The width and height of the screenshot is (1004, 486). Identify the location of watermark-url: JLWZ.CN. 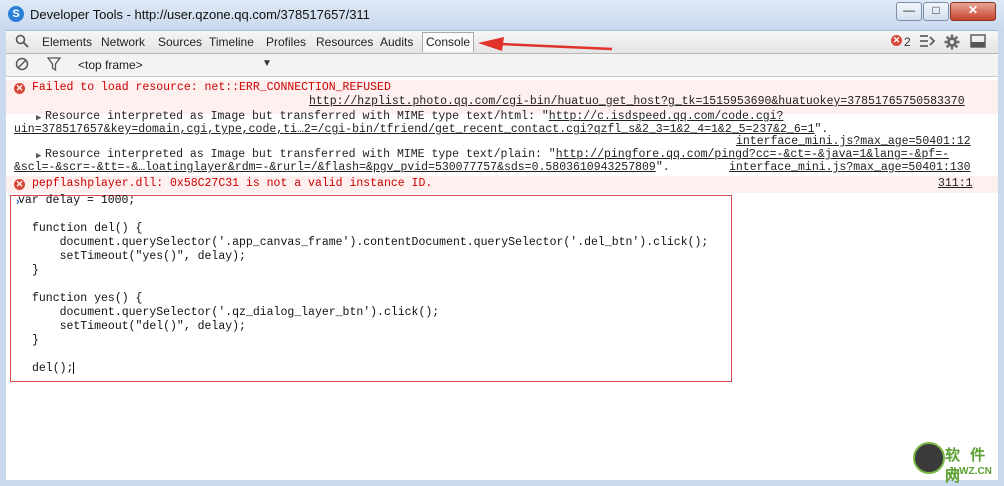
(970, 471).